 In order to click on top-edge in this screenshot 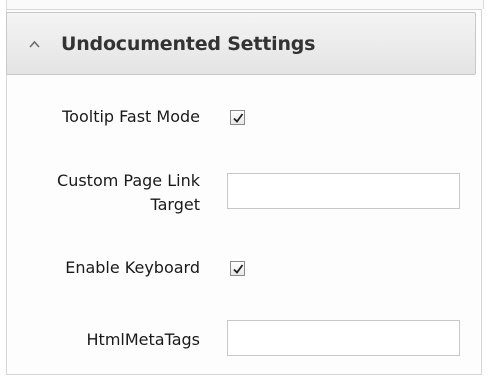, I will do `click(245, 4)`.